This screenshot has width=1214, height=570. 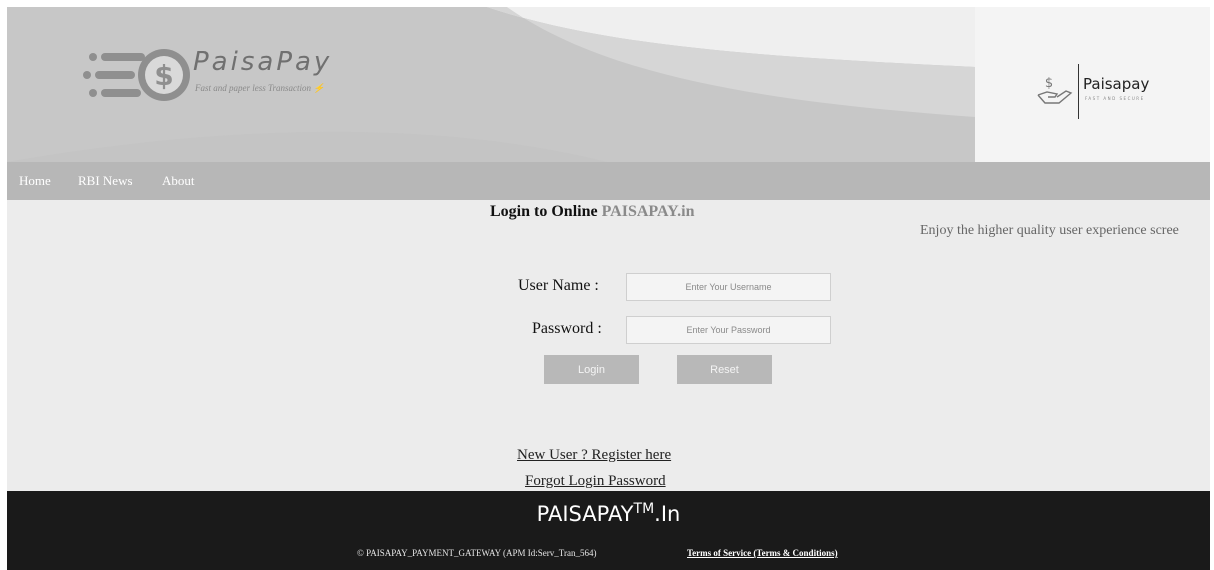 What do you see at coordinates (648, 211) in the screenshot?
I see `login-title-accent: PAISAPAY.in` at bounding box center [648, 211].